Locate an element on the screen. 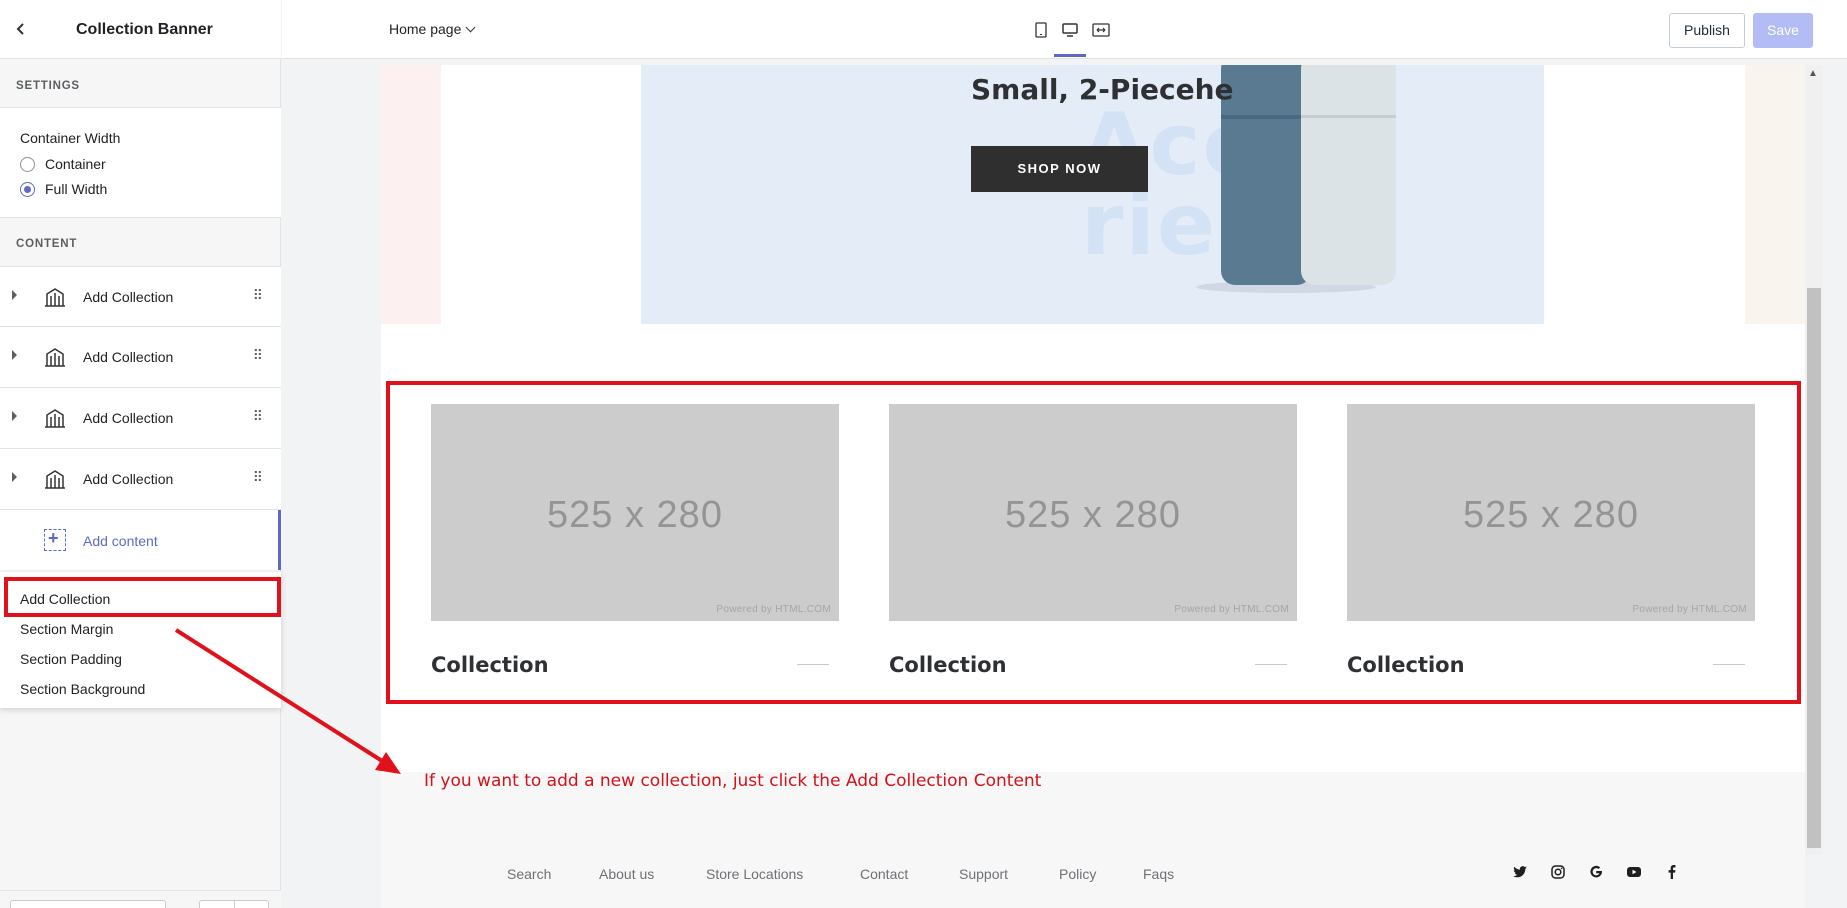 Image resolution: width=1847 pixels, height=908 pixels. desktop-view-icon is located at coordinates (1070, 30).